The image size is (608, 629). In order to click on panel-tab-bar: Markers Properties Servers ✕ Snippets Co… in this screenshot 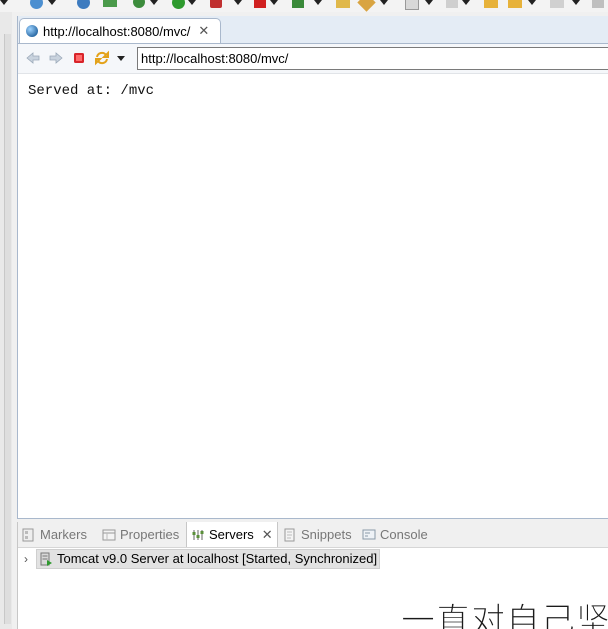, I will do `click(313, 535)`.